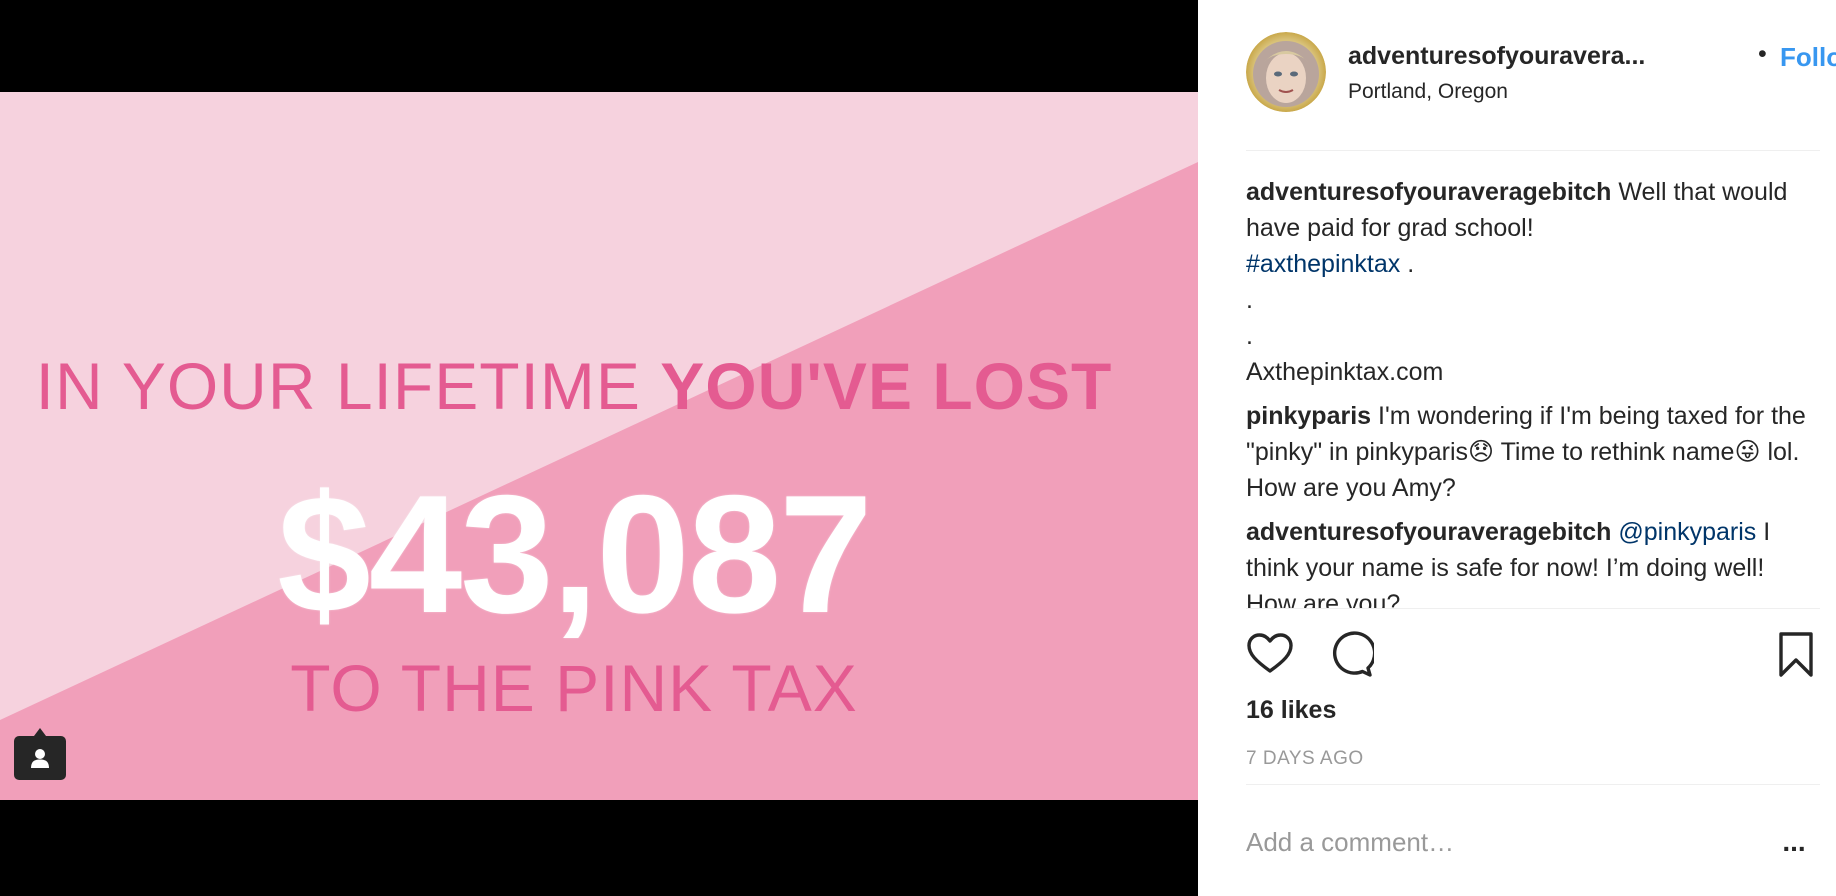 This screenshot has width=1836, height=896. What do you see at coordinates (1614, 452) in the screenshot?
I see `comment-text: Time to rethink name` at bounding box center [1614, 452].